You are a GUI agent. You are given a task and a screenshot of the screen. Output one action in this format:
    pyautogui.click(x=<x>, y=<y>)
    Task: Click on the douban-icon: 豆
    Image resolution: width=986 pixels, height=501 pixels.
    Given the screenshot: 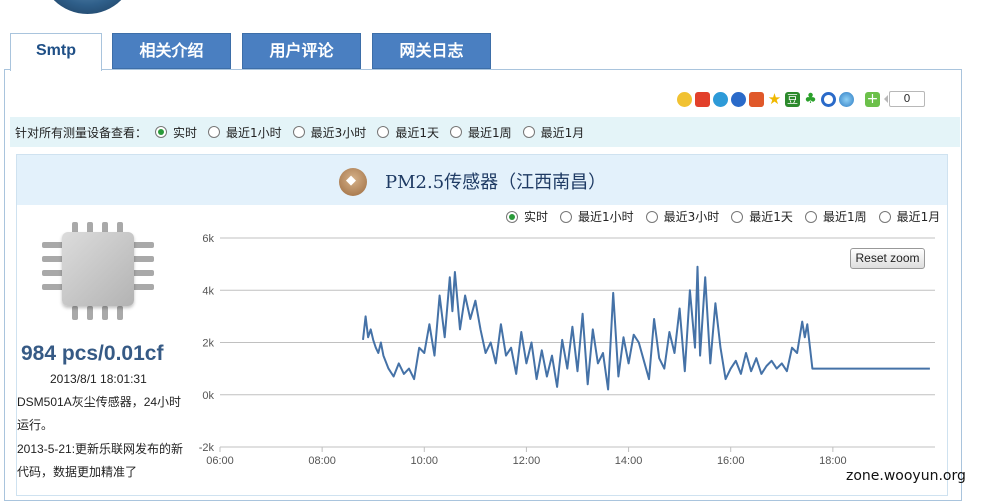 What is the action you would take?
    pyautogui.click(x=792, y=99)
    